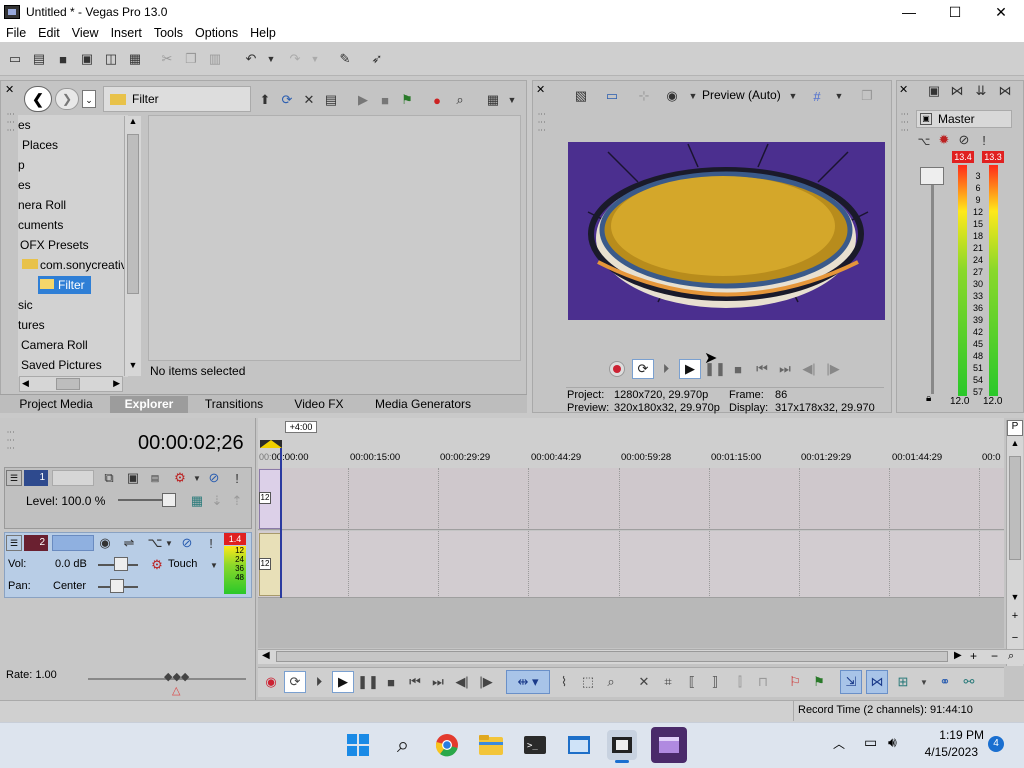 The width and height of the screenshot is (1024, 768). What do you see at coordinates (319, 682) in the screenshot?
I see `play-from-start-icon: ⏵` at bounding box center [319, 682].